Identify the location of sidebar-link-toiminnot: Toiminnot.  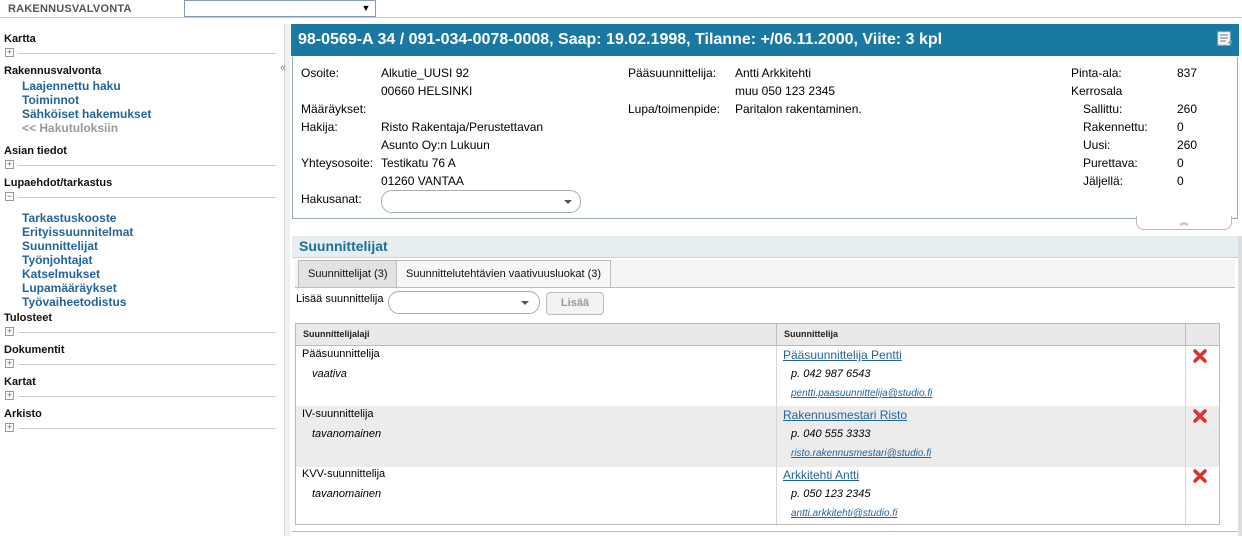
(149, 100).